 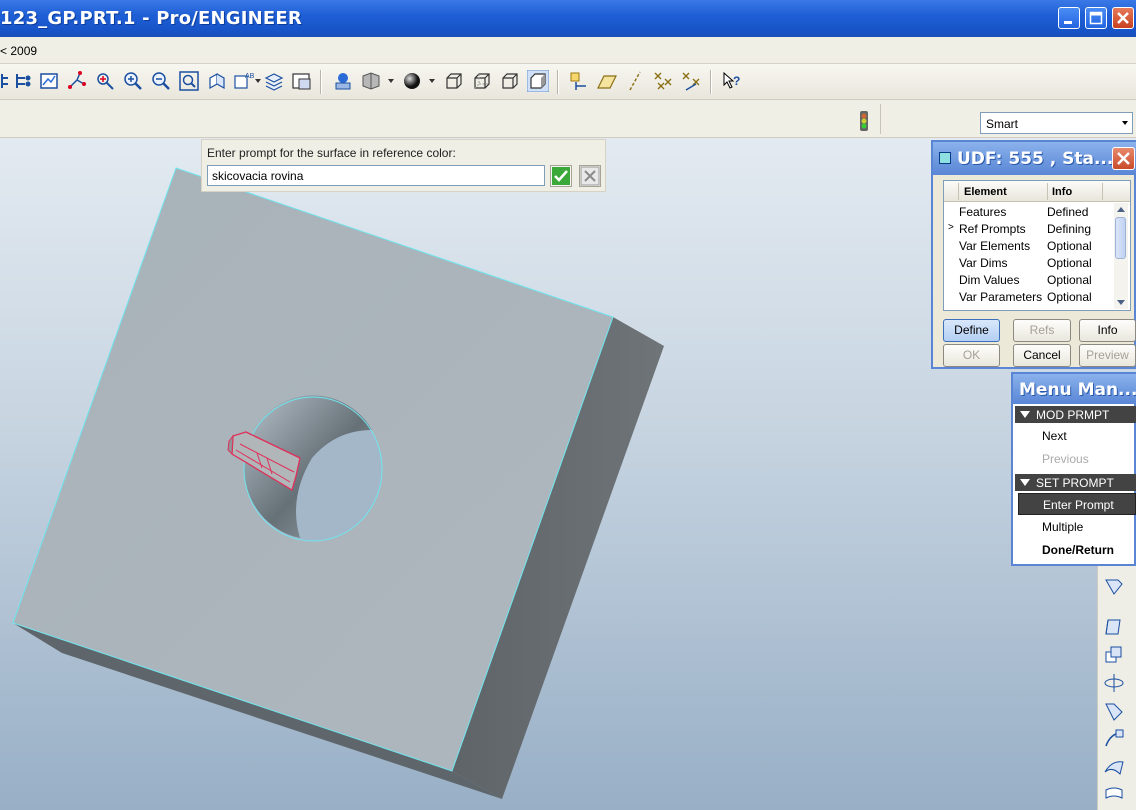 What do you see at coordinates (1107, 355) in the screenshot?
I see `preview-button: Preview` at bounding box center [1107, 355].